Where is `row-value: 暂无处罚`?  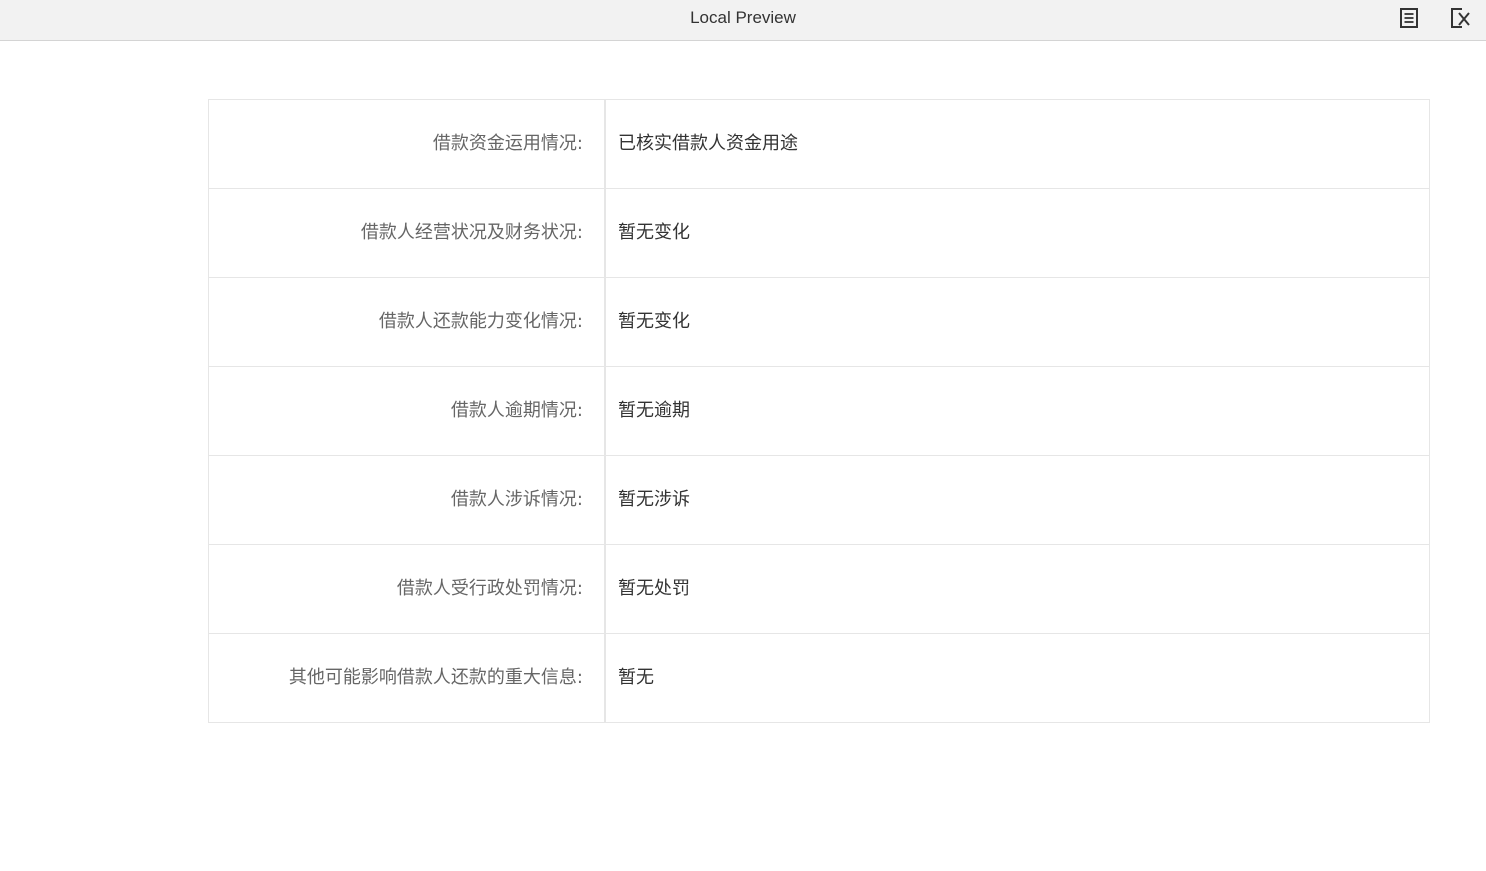 row-value: 暂无处罚 is located at coordinates (654, 588).